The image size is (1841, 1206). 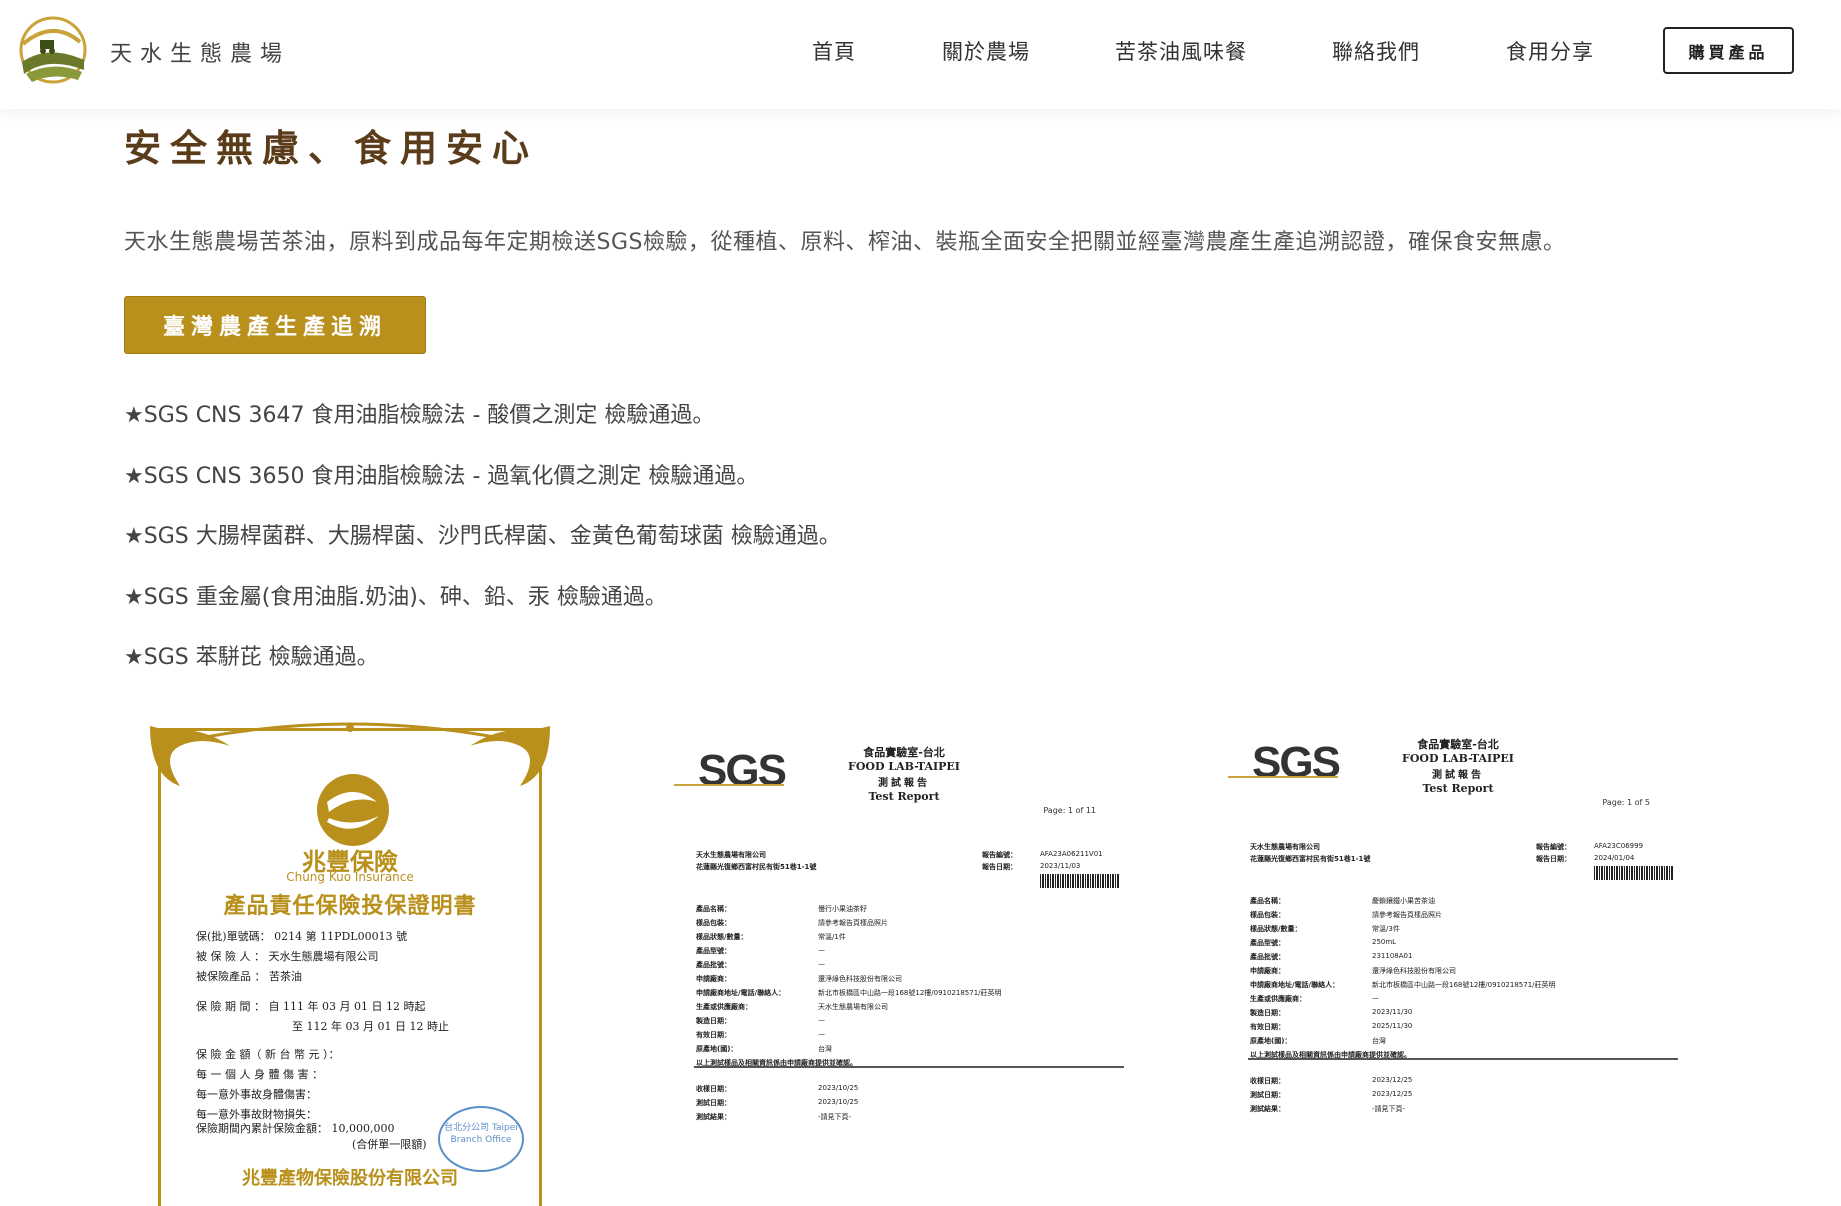 What do you see at coordinates (249, 976) in the screenshot?
I see `insured-product: 被保險產品 ： 苦茶油` at bounding box center [249, 976].